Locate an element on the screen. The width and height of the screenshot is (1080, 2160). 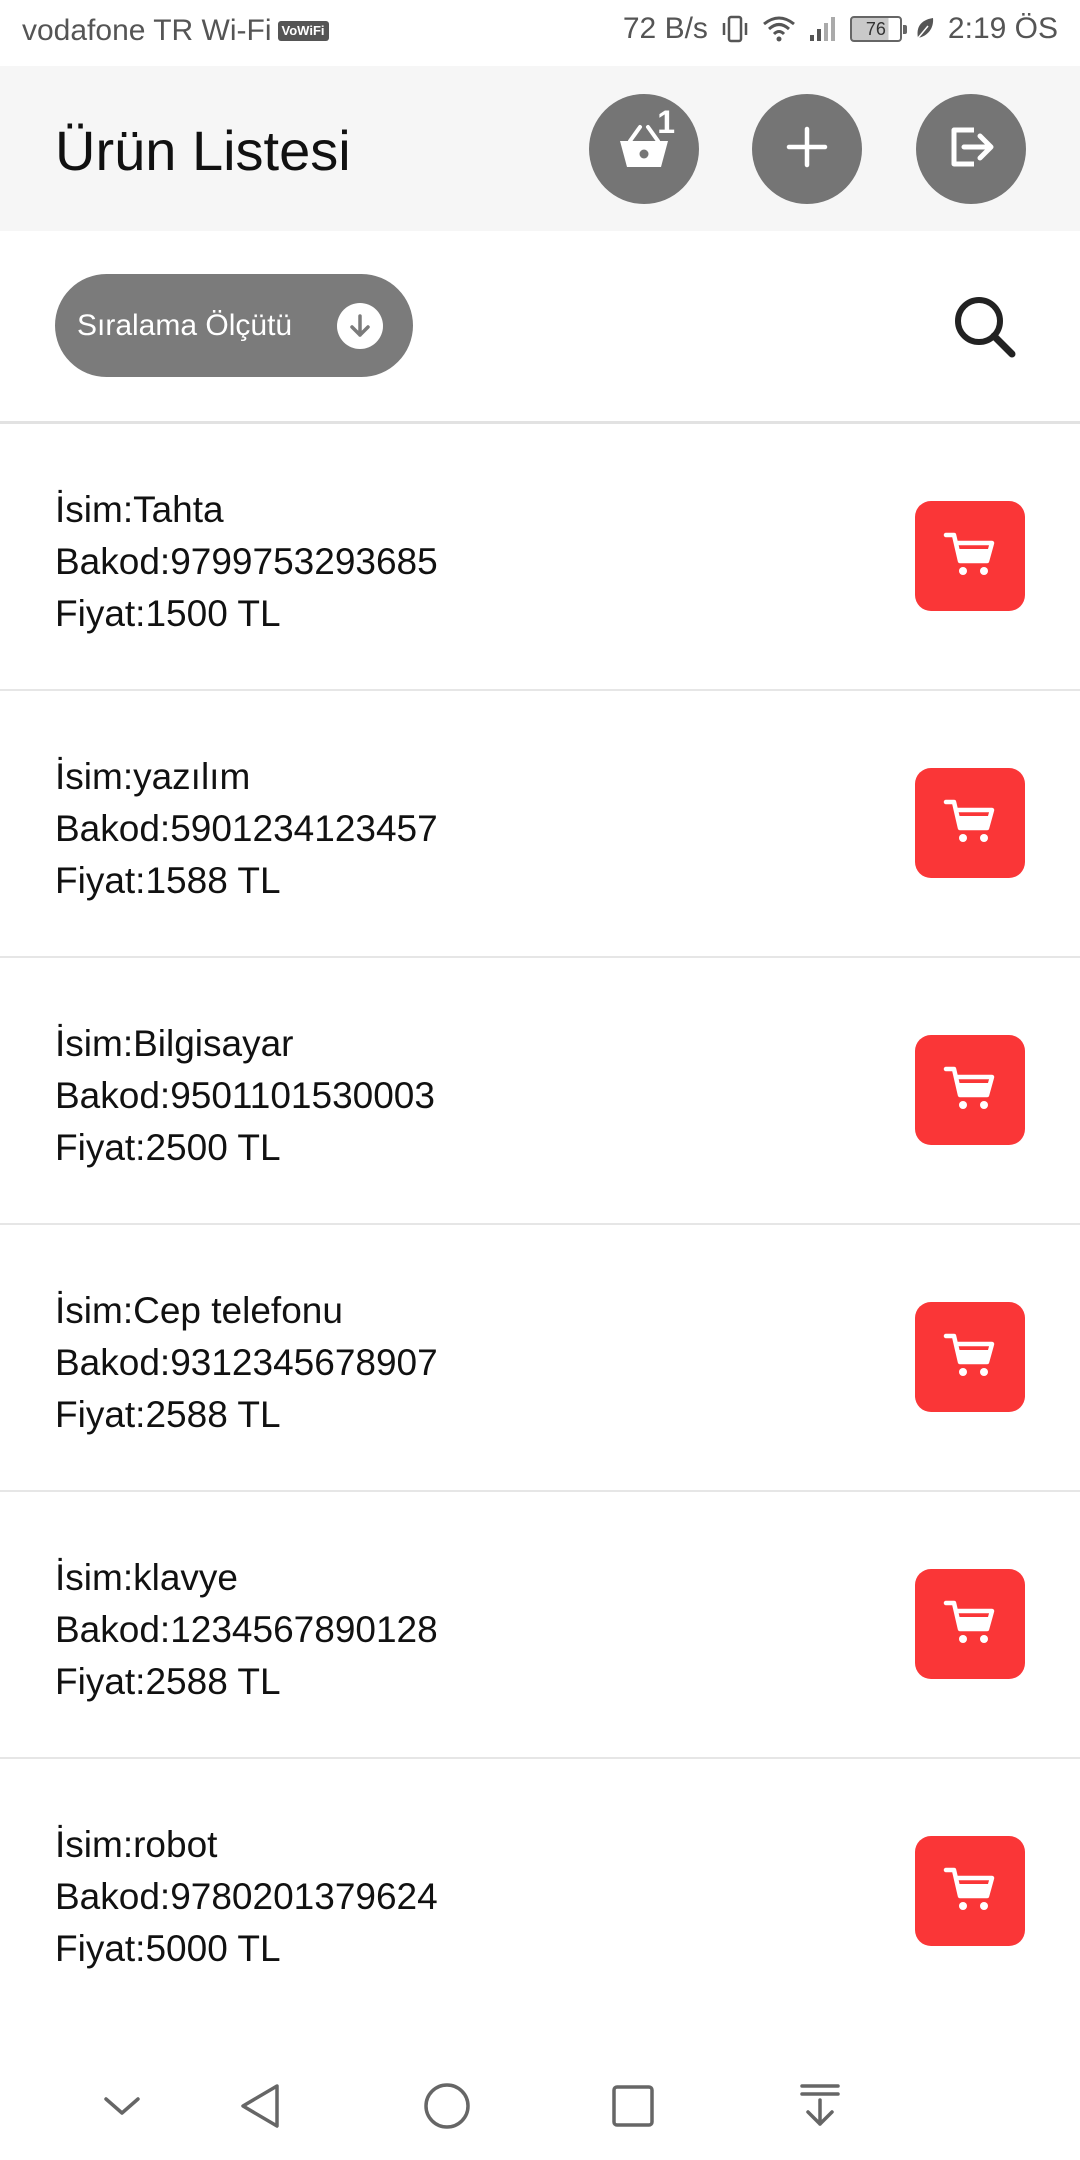
pull-down-icon is located at coordinates (820, 2108).